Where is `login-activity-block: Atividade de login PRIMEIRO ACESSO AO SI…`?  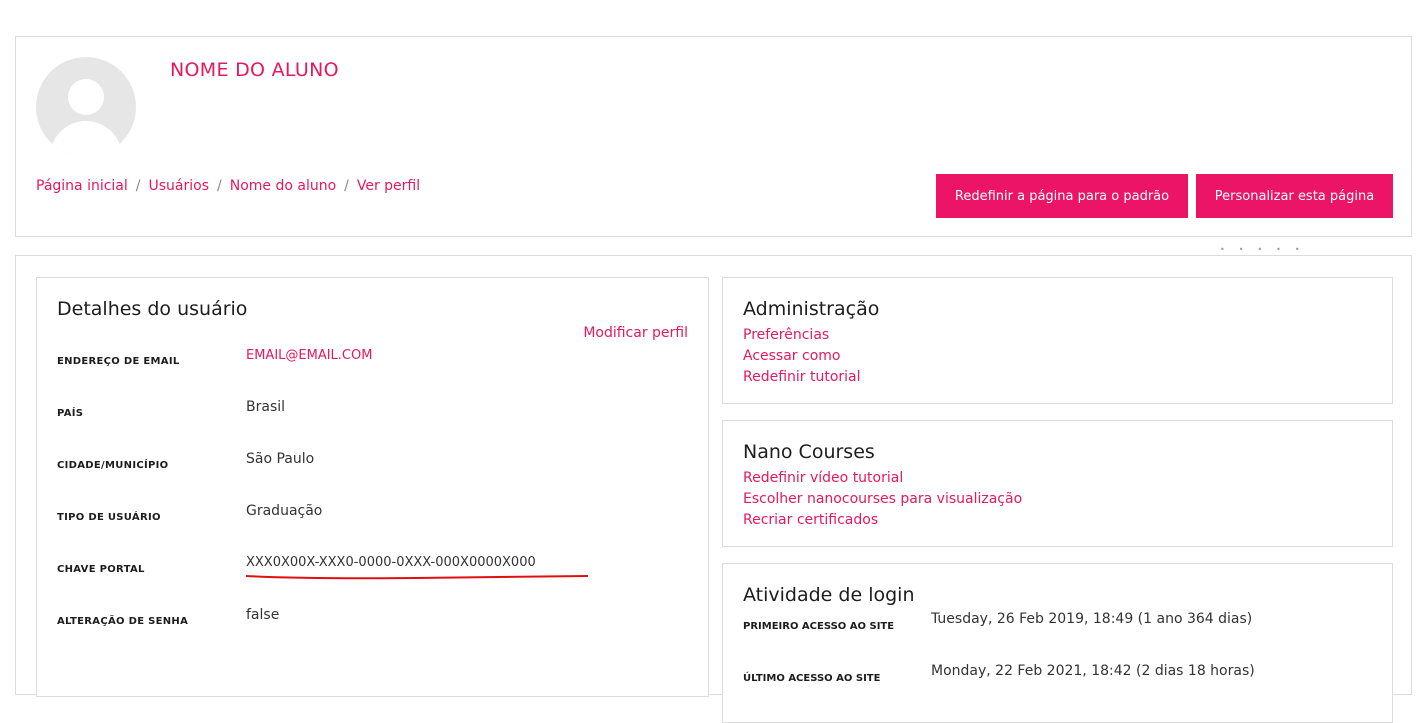 login-activity-block: Atividade de login PRIMEIRO ACESSO AO SI… is located at coordinates (1057, 643).